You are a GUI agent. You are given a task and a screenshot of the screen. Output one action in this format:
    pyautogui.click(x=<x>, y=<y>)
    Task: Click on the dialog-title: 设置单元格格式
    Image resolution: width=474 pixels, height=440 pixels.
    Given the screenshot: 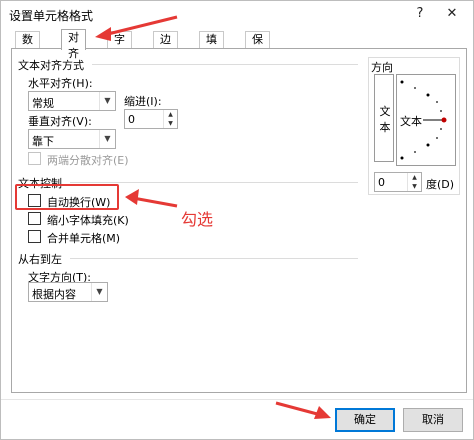 What is the action you would take?
    pyautogui.click(x=51, y=16)
    